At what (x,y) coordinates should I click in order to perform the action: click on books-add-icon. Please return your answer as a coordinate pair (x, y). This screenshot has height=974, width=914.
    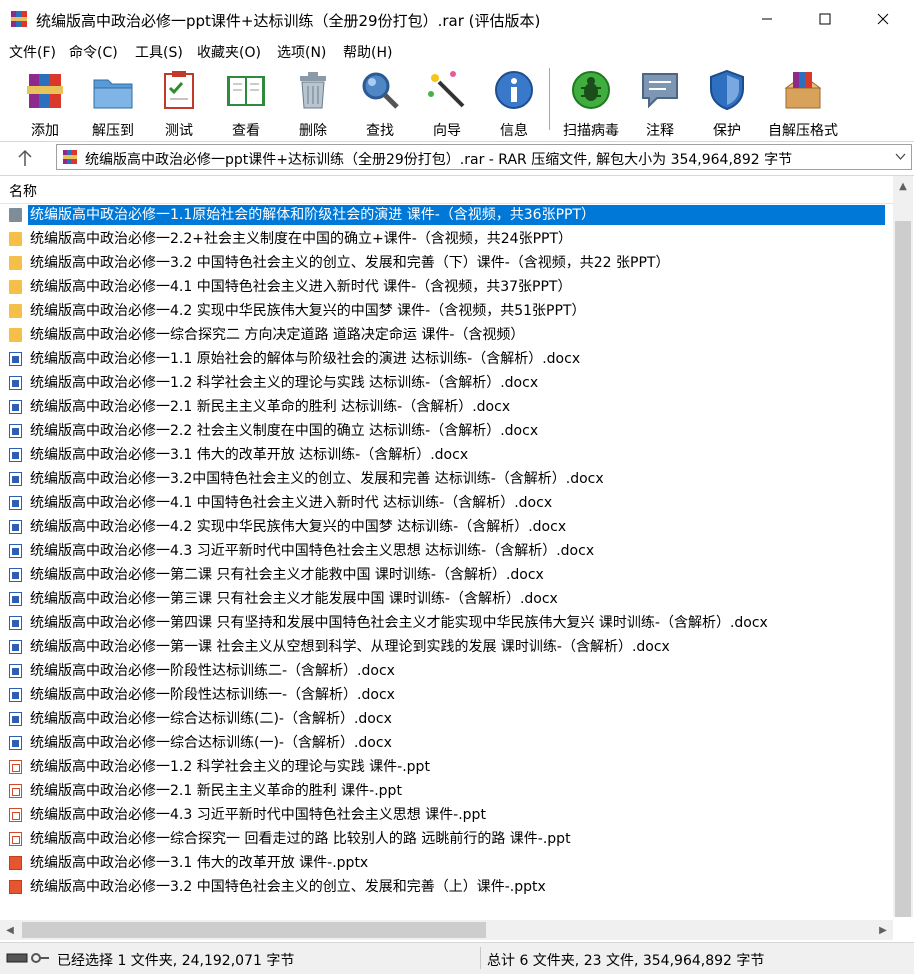
    Looking at the image, I should click on (45, 91).